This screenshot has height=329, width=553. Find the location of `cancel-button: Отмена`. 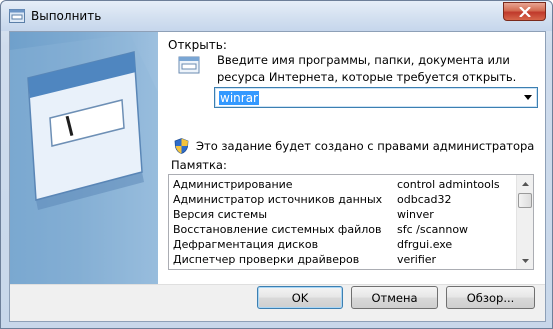

cancel-button: Отмена is located at coordinates (394, 297).